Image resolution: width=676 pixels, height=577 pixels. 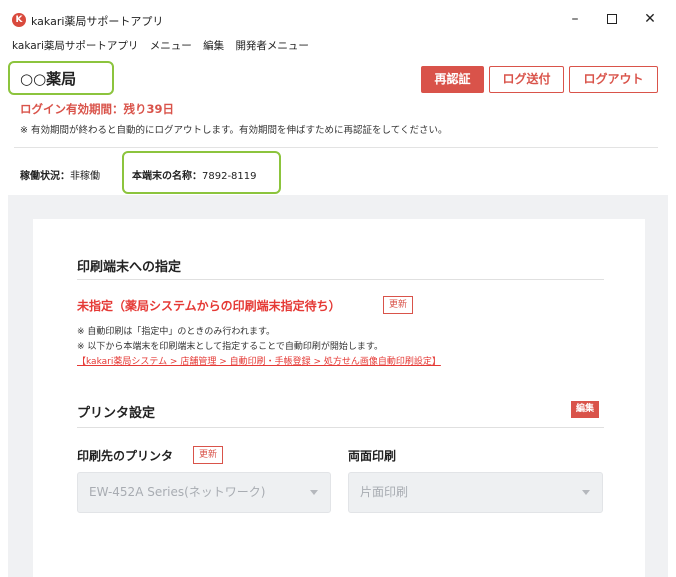 What do you see at coordinates (176, 332) in the screenshot?
I see `auto-print-note: ※ 自動印刷は「指定中」のときのみ行われます。` at bounding box center [176, 332].